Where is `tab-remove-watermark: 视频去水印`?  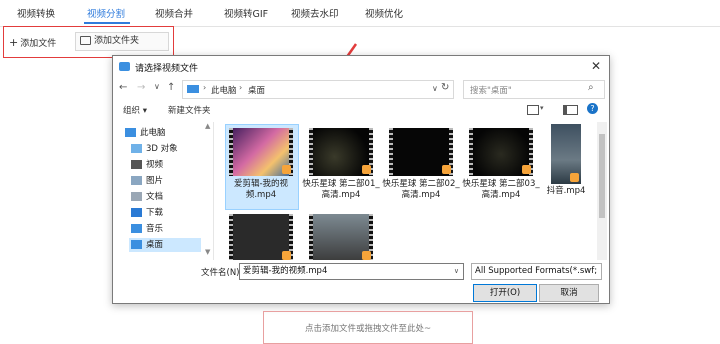 tab-remove-watermark: 视频去水印 is located at coordinates (315, 13).